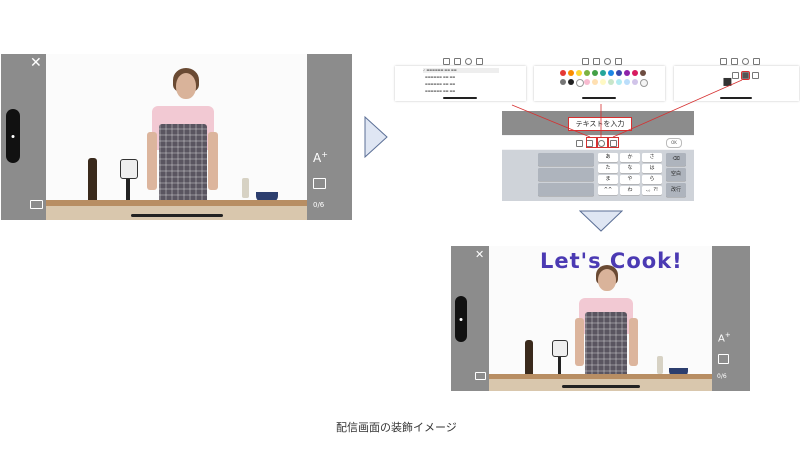 This screenshot has width=800, height=451. What do you see at coordinates (579, 342) in the screenshot?
I see `person-arm-left` at bounding box center [579, 342].